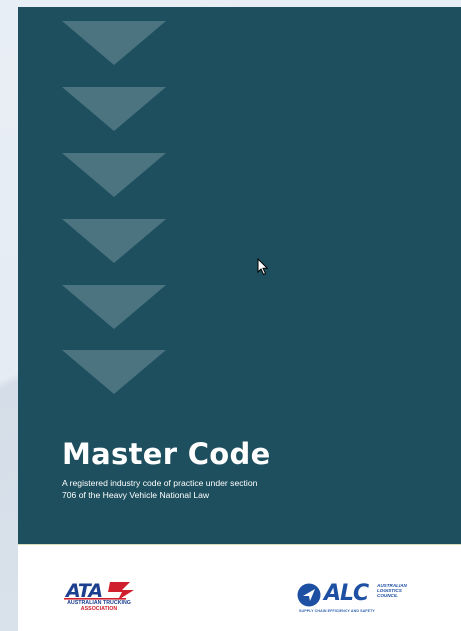 The height and width of the screenshot is (631, 461). What do you see at coordinates (166, 454) in the screenshot?
I see `document-title: Master Code` at bounding box center [166, 454].